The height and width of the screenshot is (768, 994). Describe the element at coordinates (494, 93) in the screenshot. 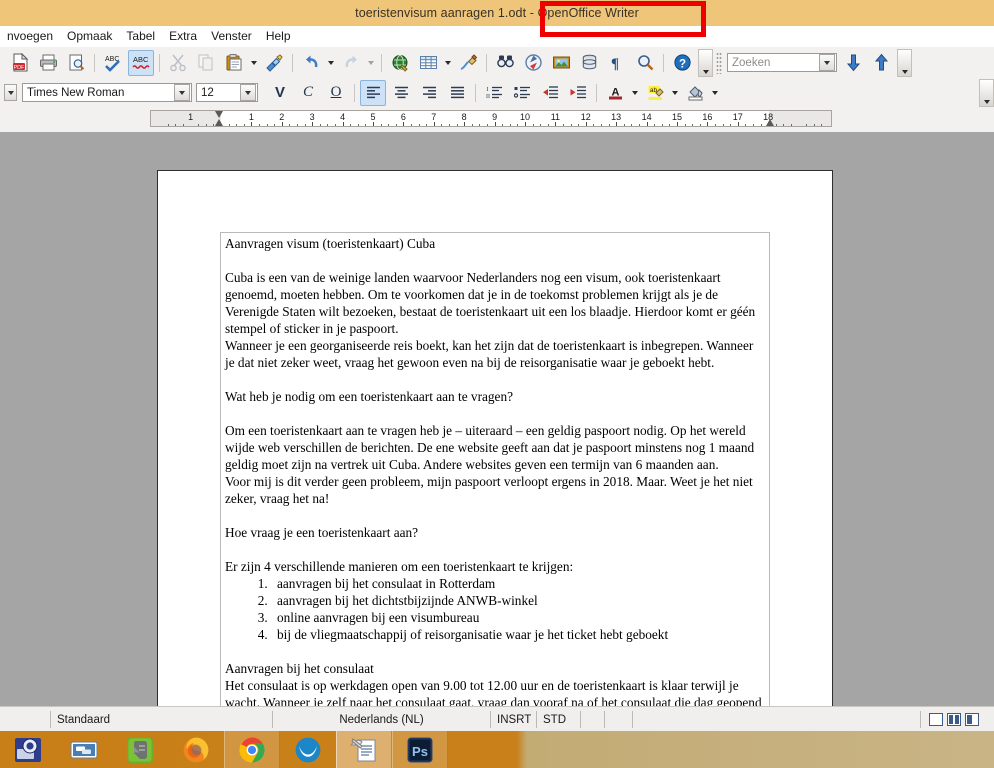

I see `ordered-list-icon: I II` at that location.